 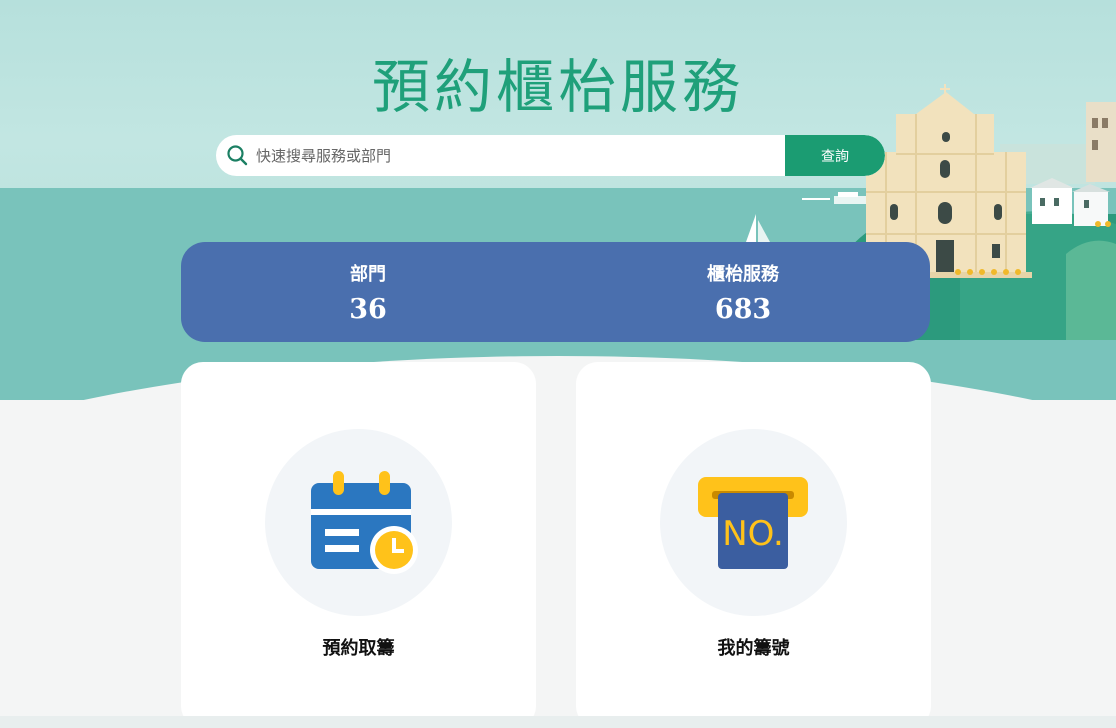 I want to click on stats-panel: 部門 36 櫃枱服務 683, so click(x=555, y=292).